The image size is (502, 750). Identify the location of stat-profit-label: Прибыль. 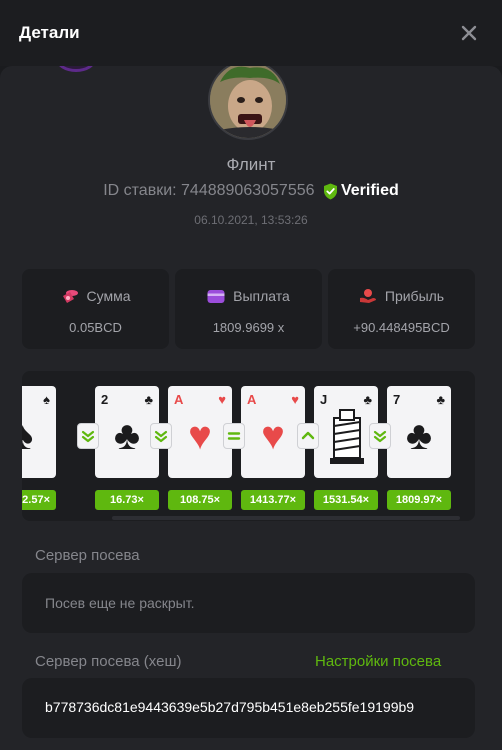
(414, 296).